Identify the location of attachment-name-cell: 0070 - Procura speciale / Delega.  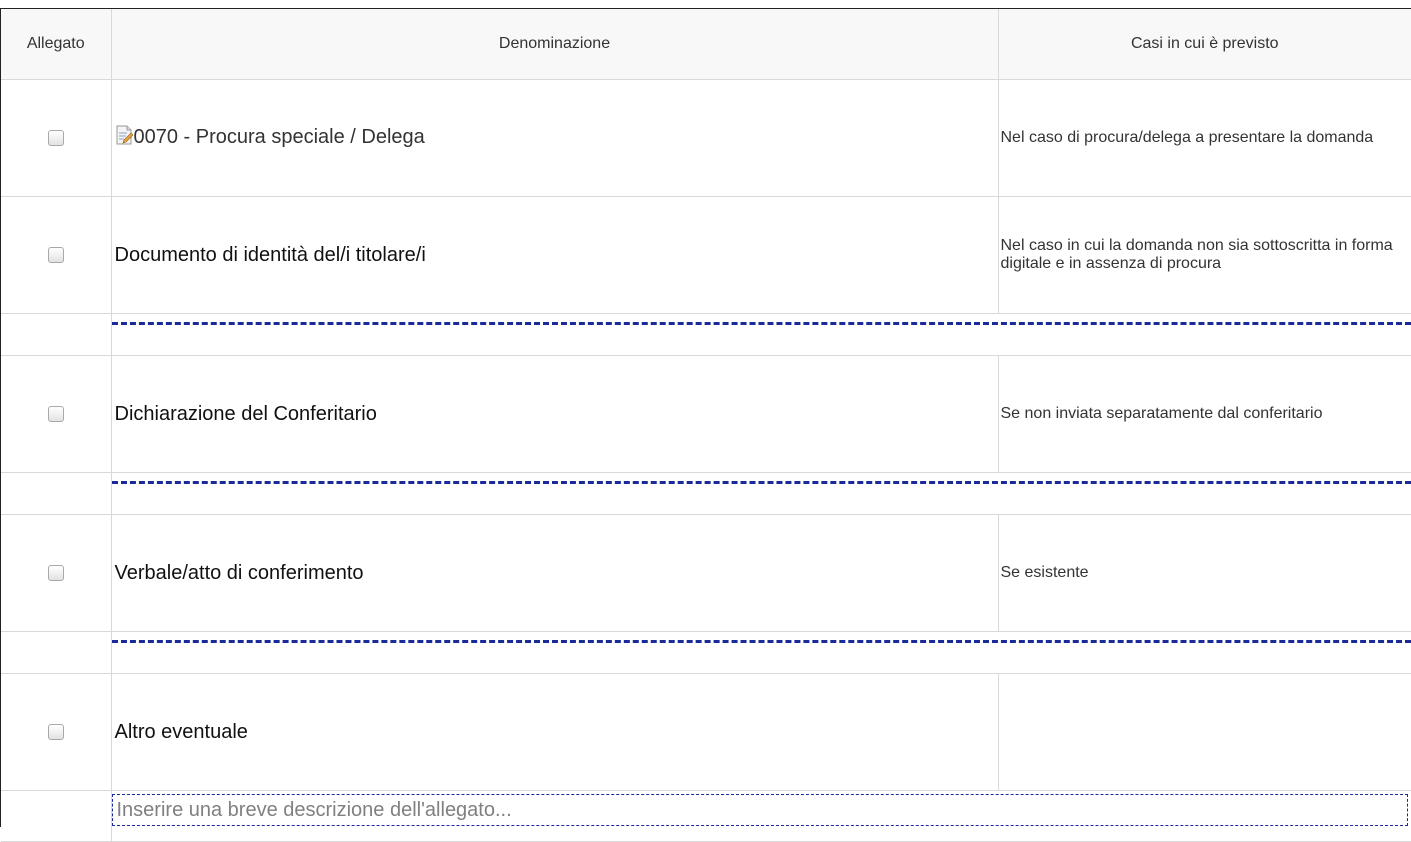
(554, 138).